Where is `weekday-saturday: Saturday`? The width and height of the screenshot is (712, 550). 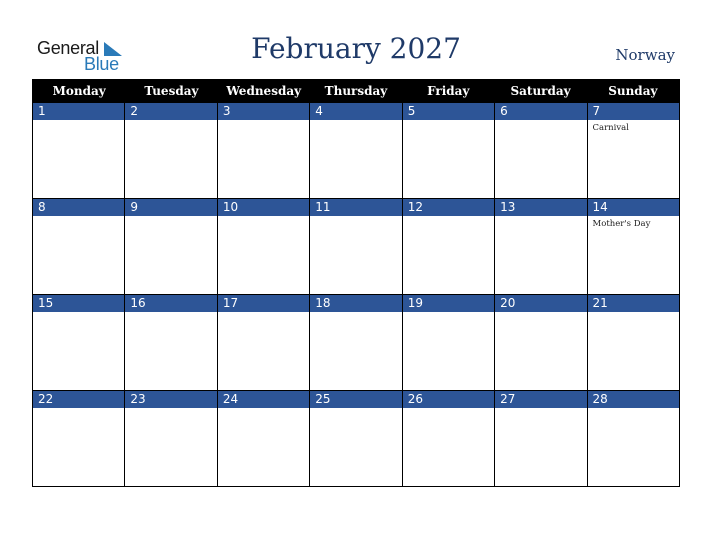
weekday-saturday: Saturday is located at coordinates (540, 91).